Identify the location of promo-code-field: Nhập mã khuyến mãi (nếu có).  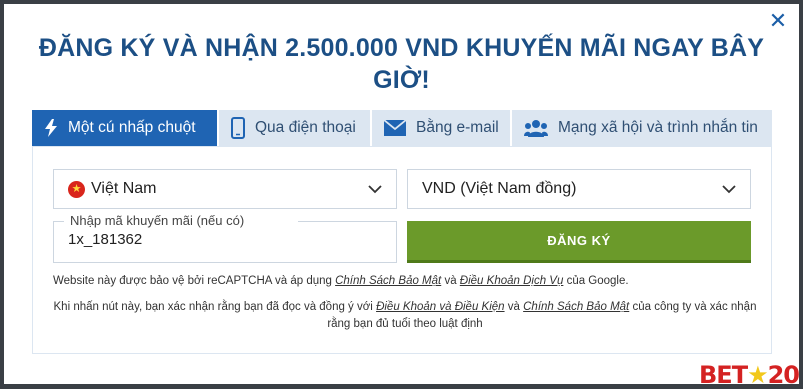
(225, 238).